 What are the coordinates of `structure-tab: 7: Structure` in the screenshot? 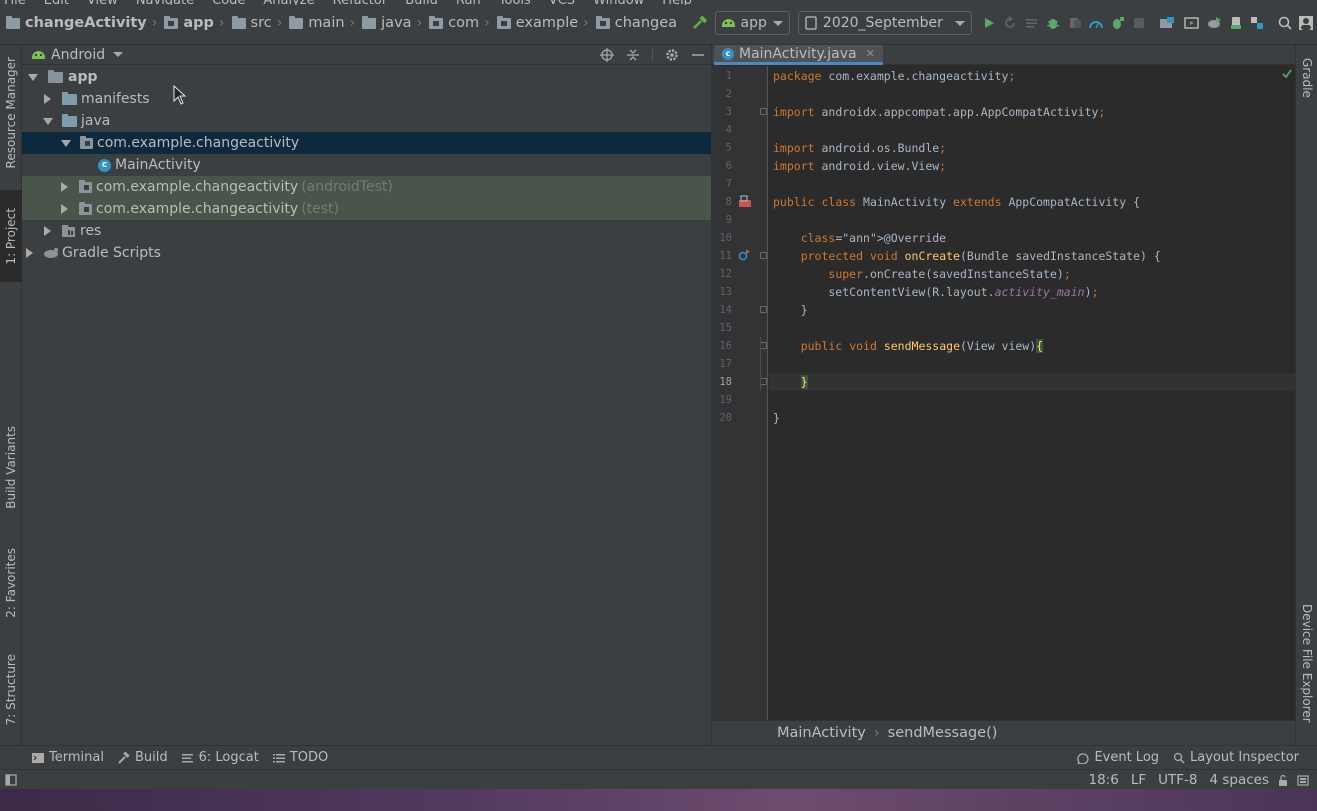 It's located at (11, 690).